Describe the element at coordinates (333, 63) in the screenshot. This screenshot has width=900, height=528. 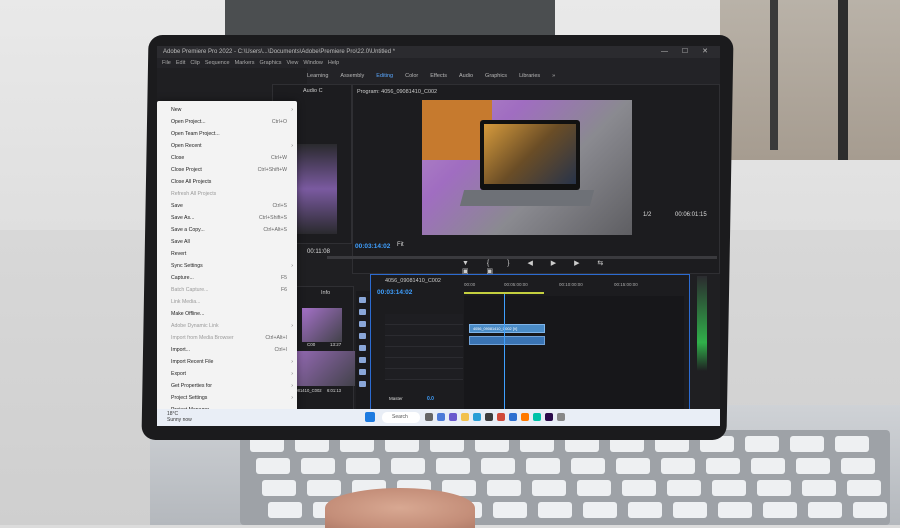
I see `menu-help: Help` at that location.